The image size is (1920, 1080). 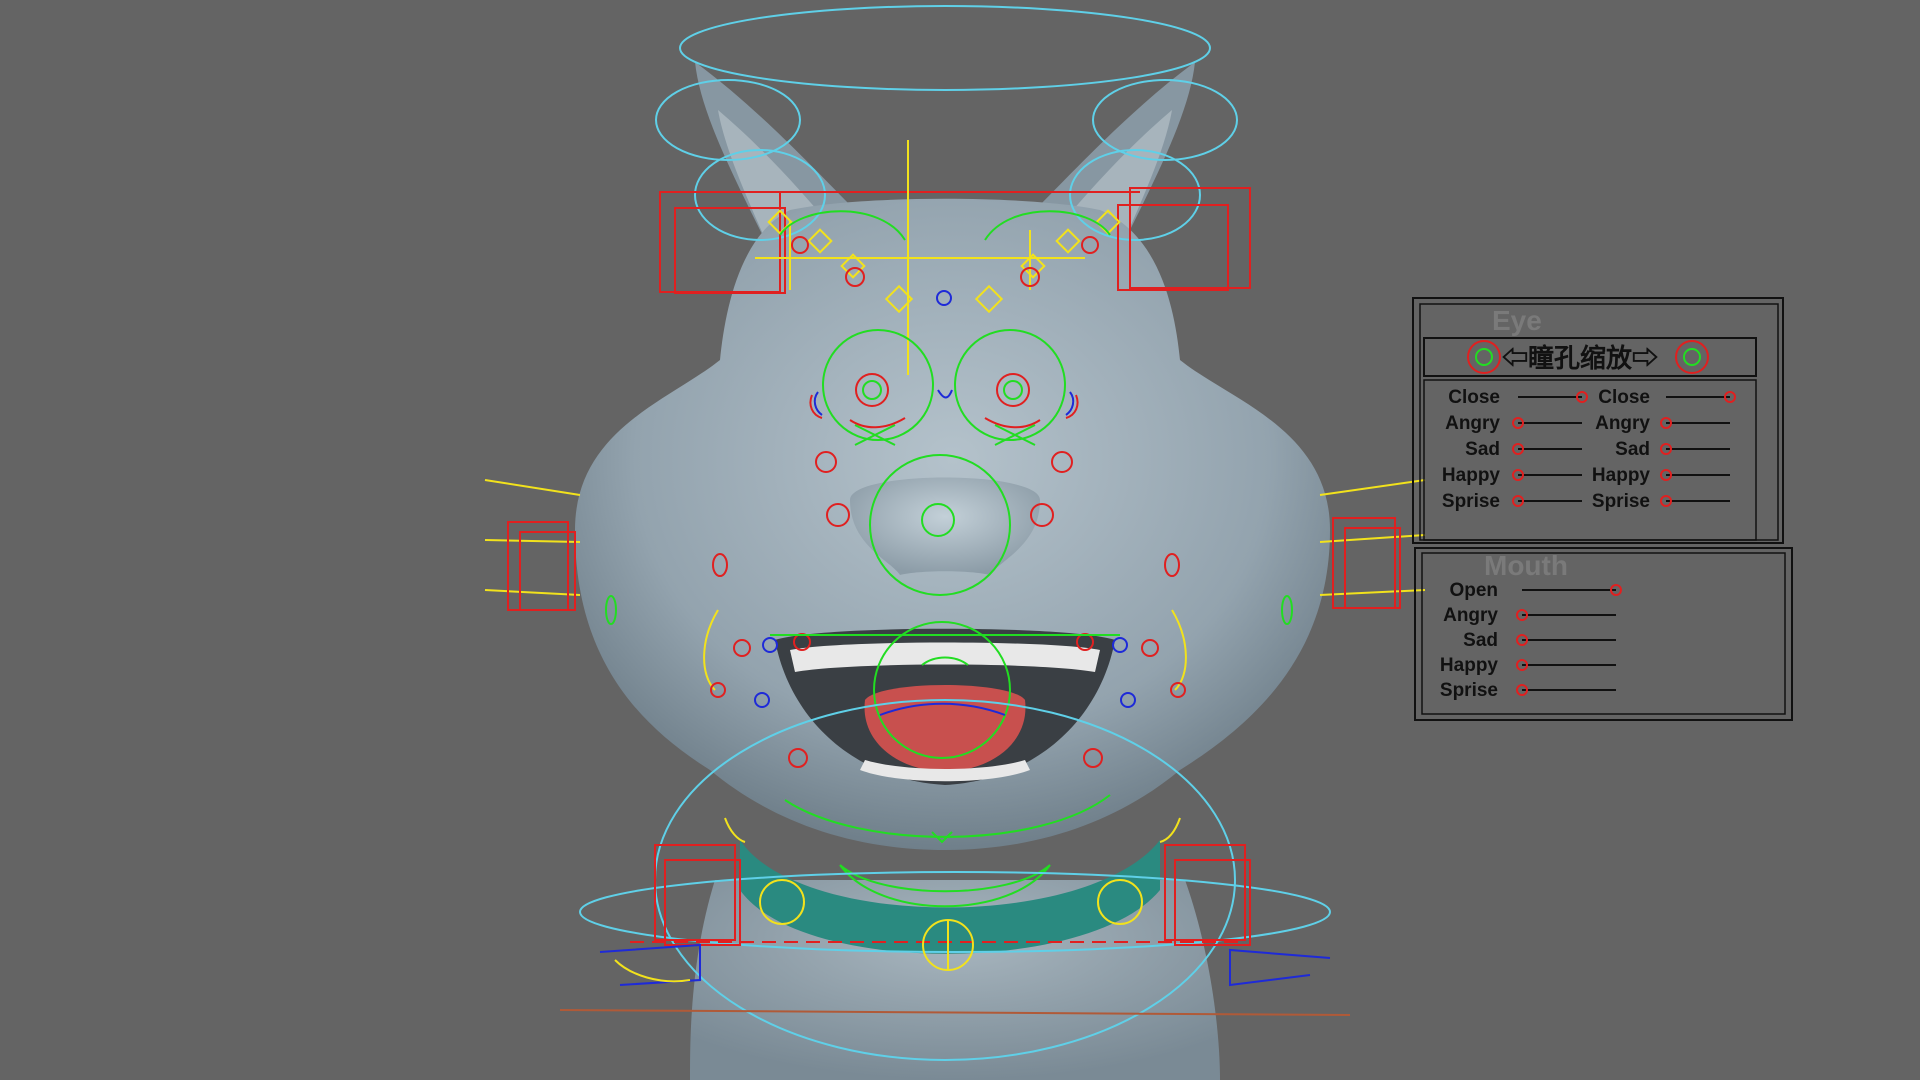 I want to click on eye-right-slider-label-angry: Angry, so click(x=1622, y=423).